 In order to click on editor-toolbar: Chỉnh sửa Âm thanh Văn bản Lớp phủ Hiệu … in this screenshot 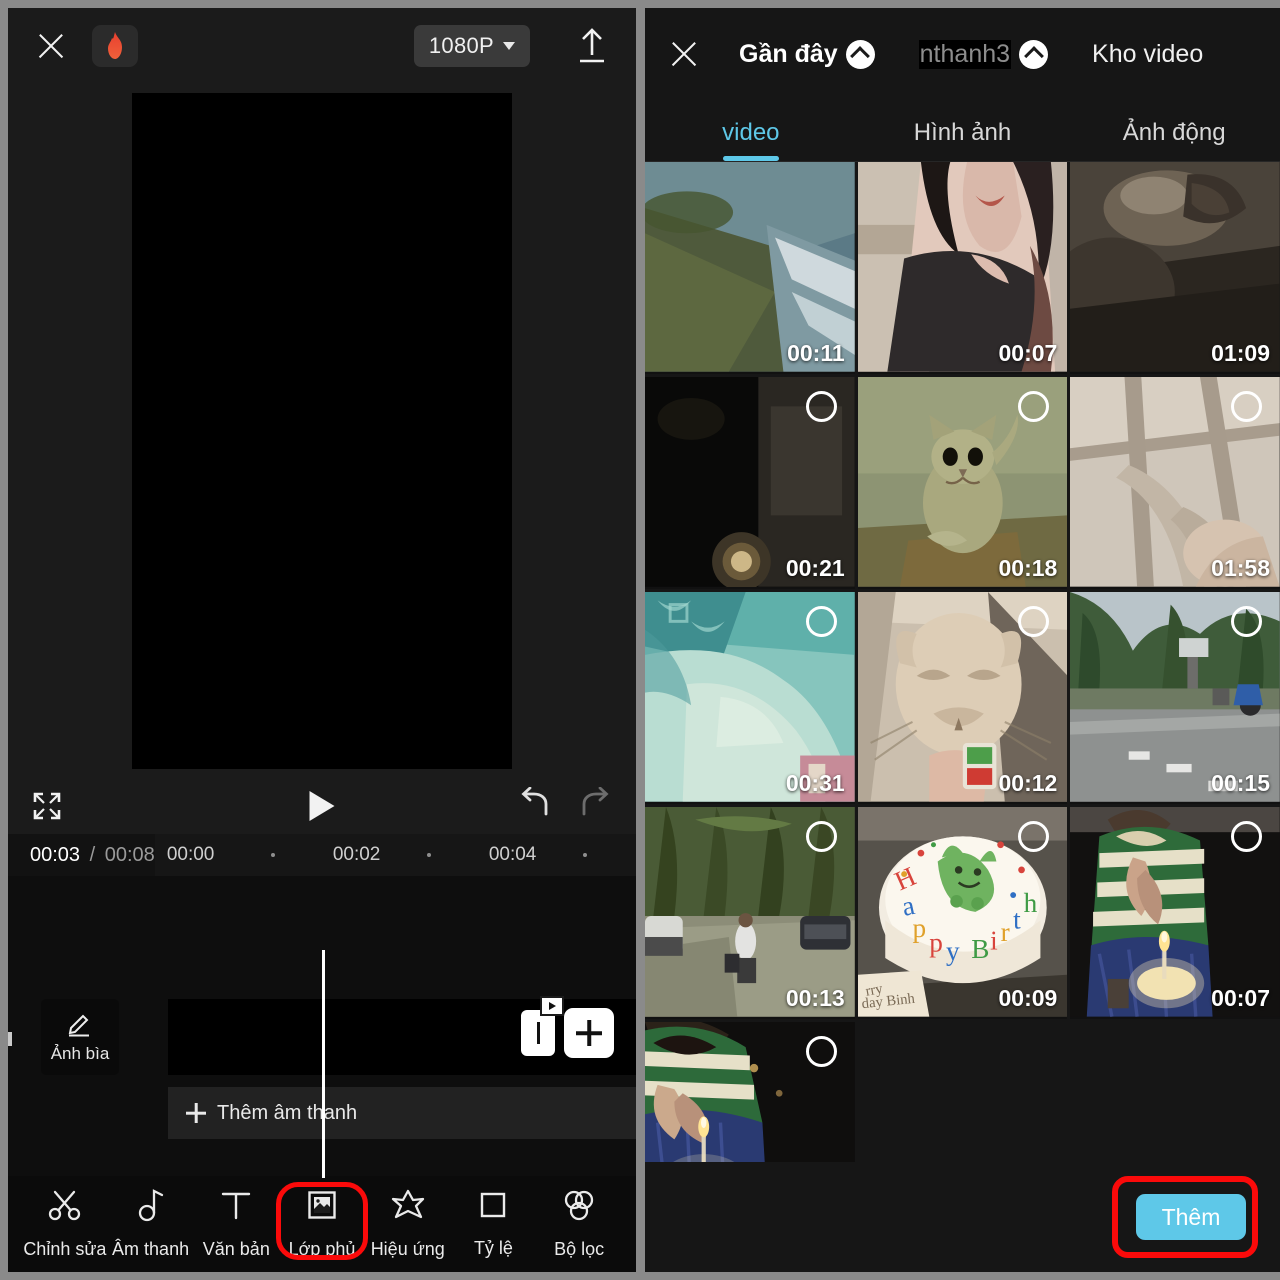, I will do `click(322, 1224)`.